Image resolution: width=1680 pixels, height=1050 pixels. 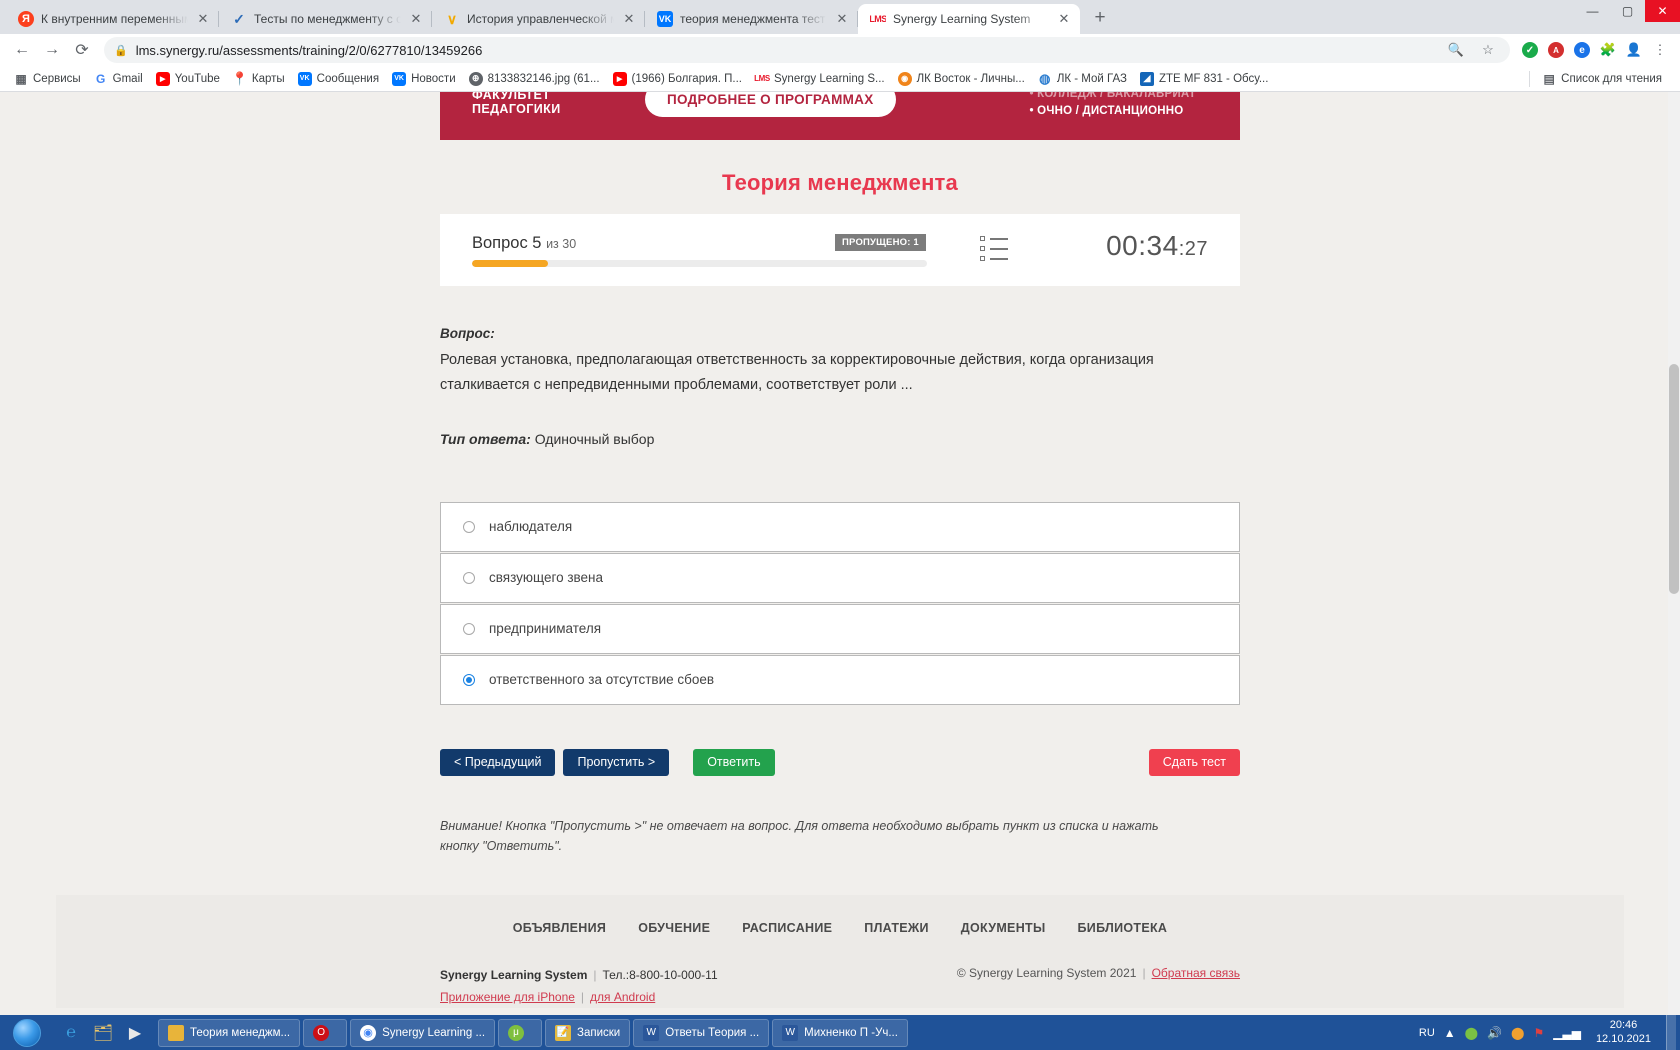 What do you see at coordinates (1471, 1033) in the screenshot?
I see `shield-icon: ⬤` at bounding box center [1471, 1033].